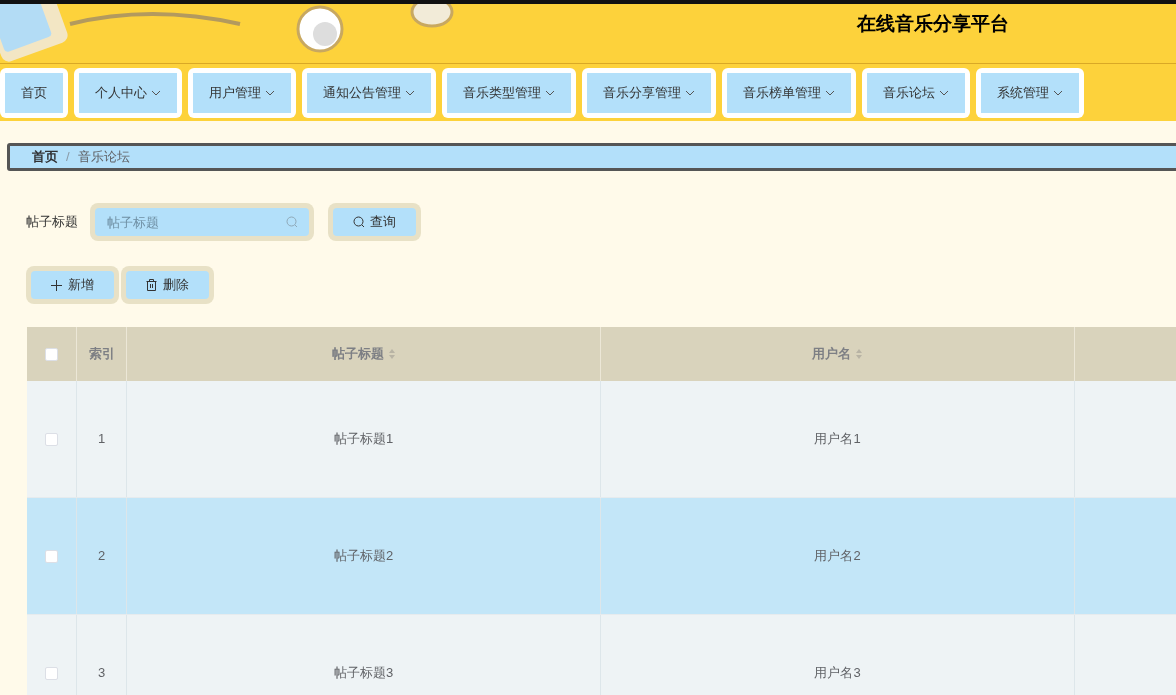  I want to click on table-cell-text: 用户名2, so click(837, 556).